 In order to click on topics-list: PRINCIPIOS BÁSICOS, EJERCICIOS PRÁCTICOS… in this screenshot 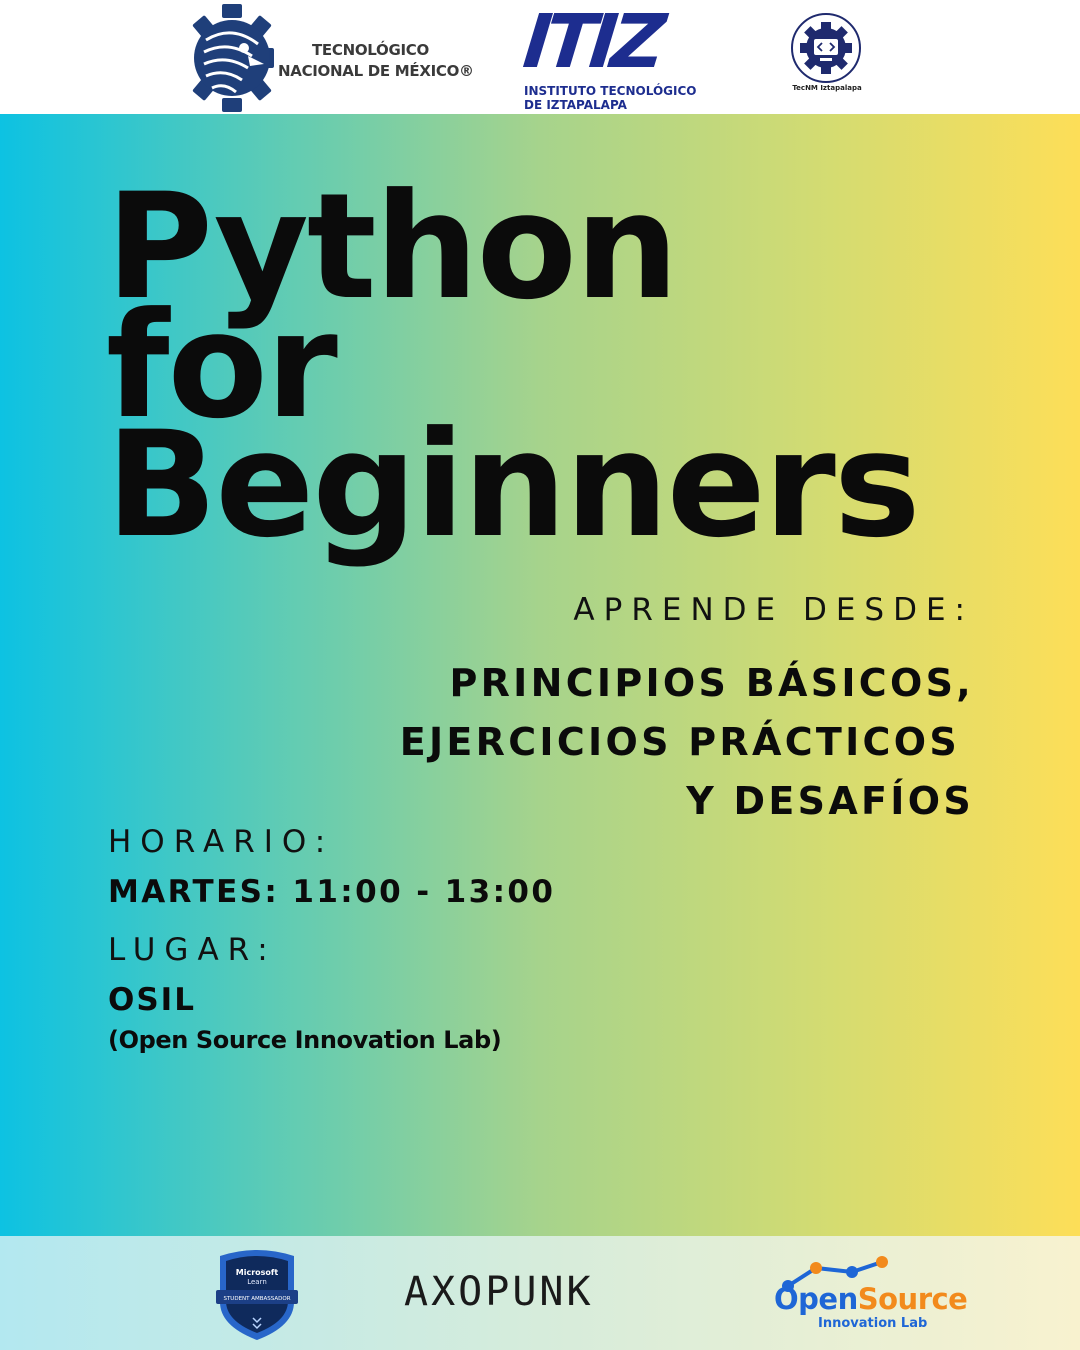, I will do `click(687, 742)`.